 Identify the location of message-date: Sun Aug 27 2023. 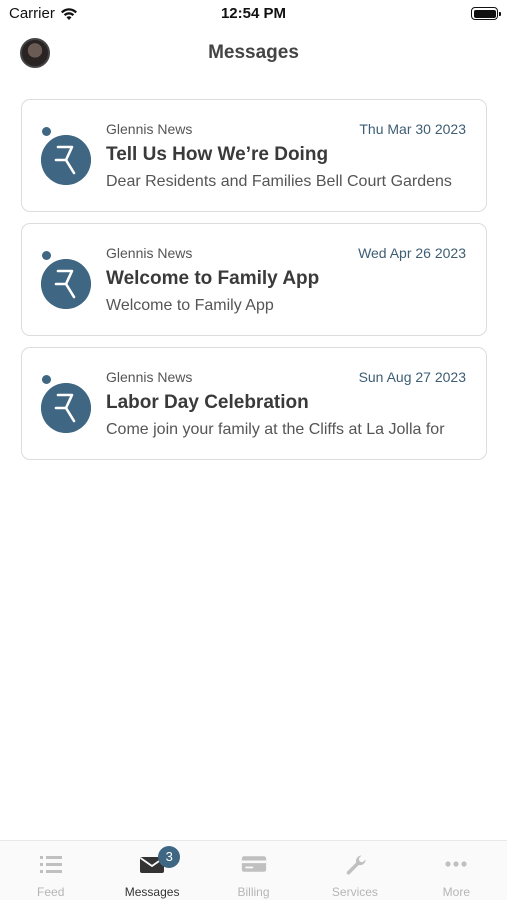
(412, 377).